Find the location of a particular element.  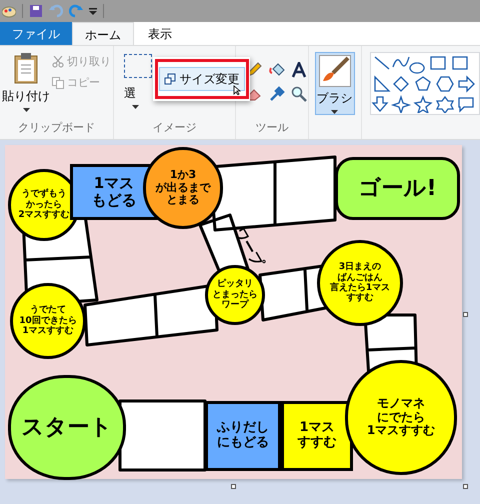

space-text: モノマネ is located at coordinates (401, 403).